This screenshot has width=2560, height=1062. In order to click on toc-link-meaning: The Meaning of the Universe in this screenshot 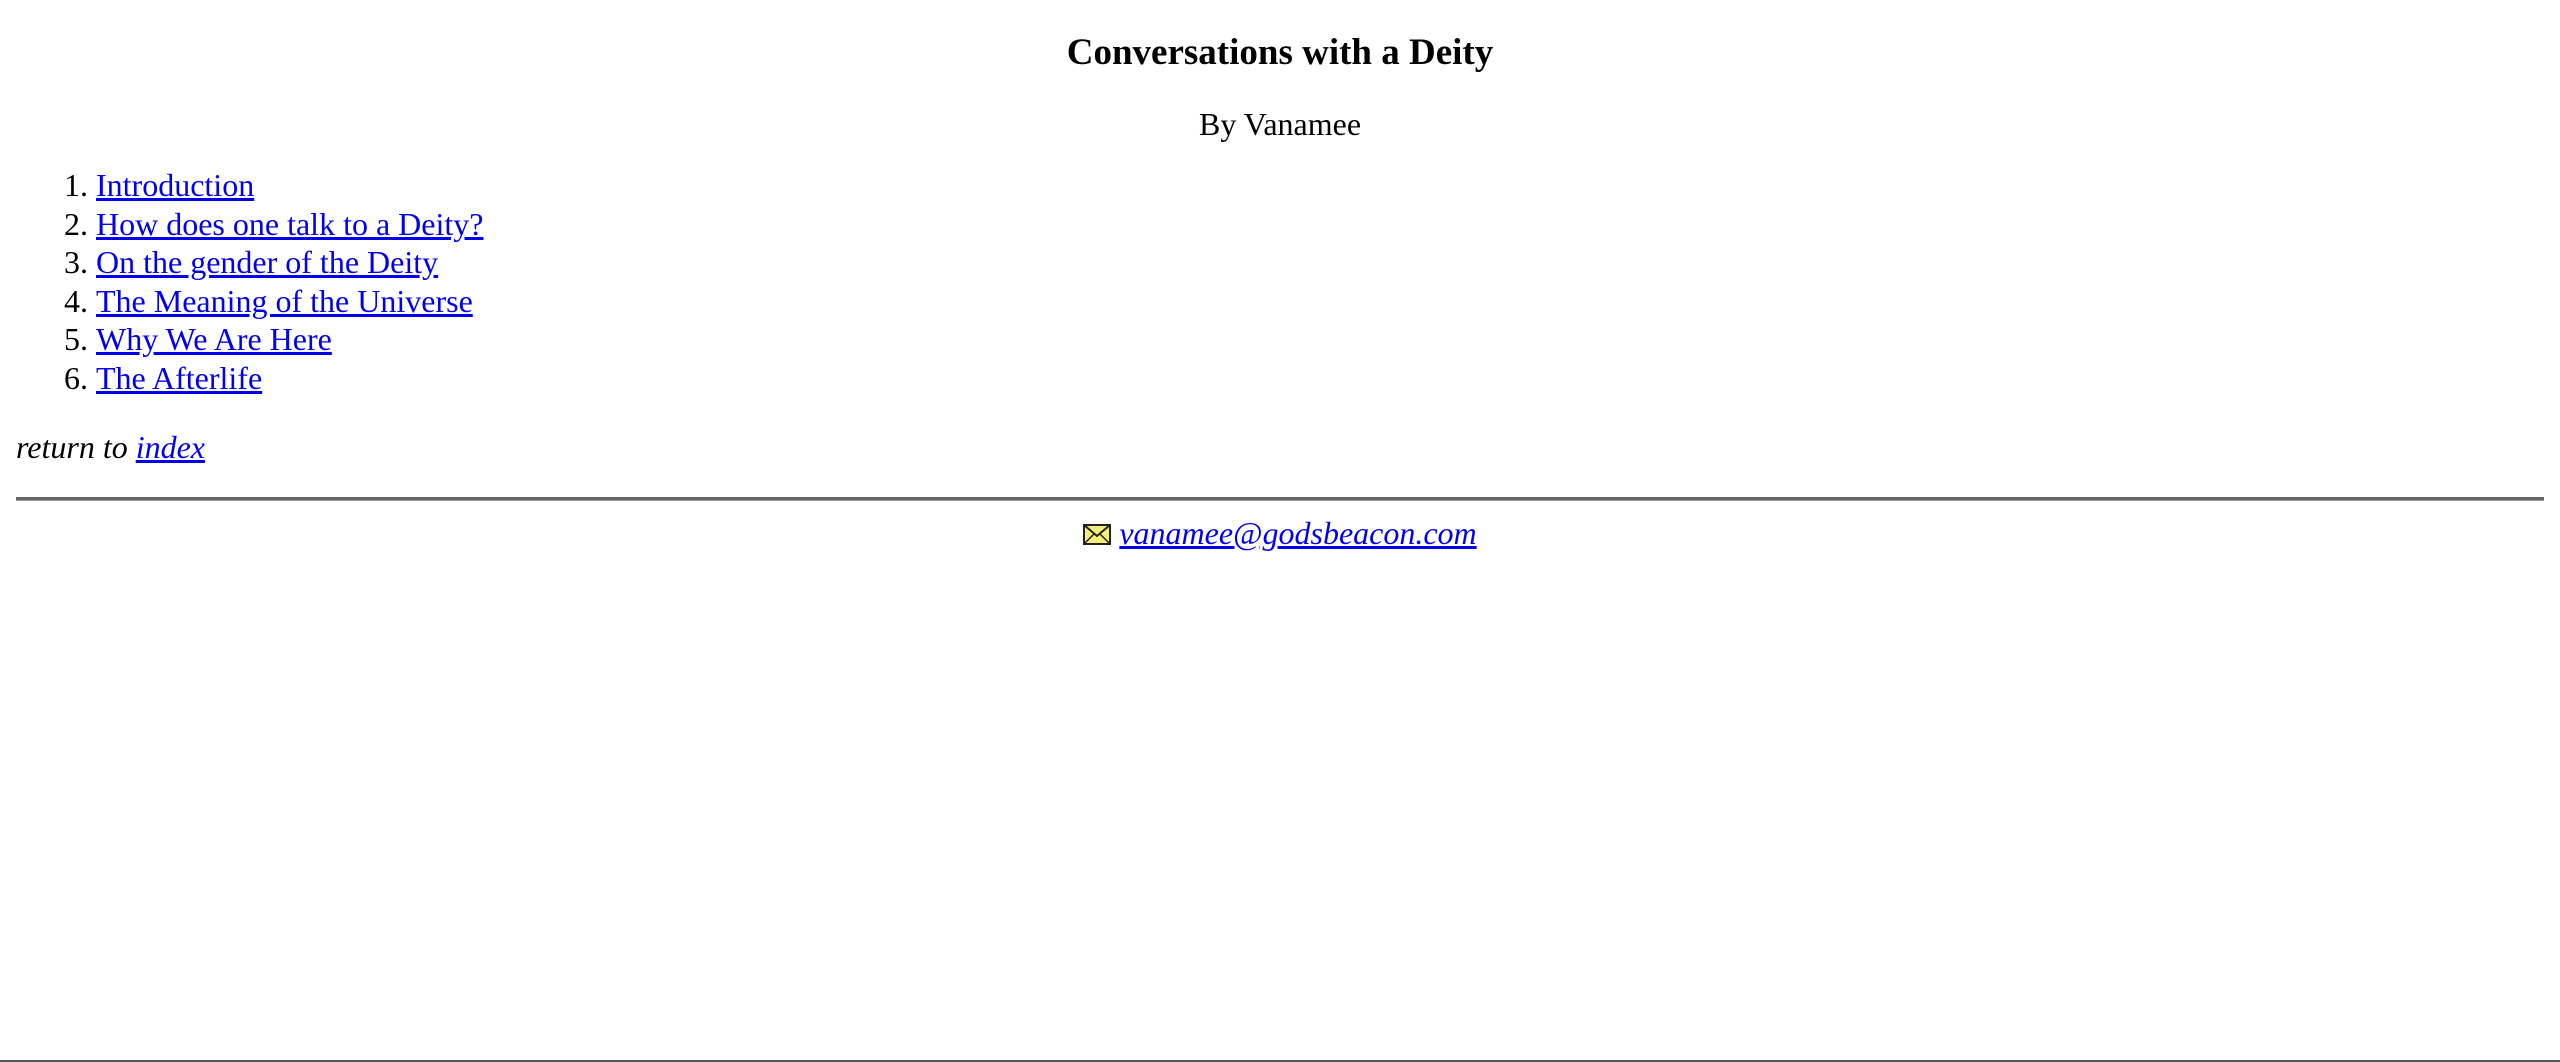, I will do `click(284, 301)`.